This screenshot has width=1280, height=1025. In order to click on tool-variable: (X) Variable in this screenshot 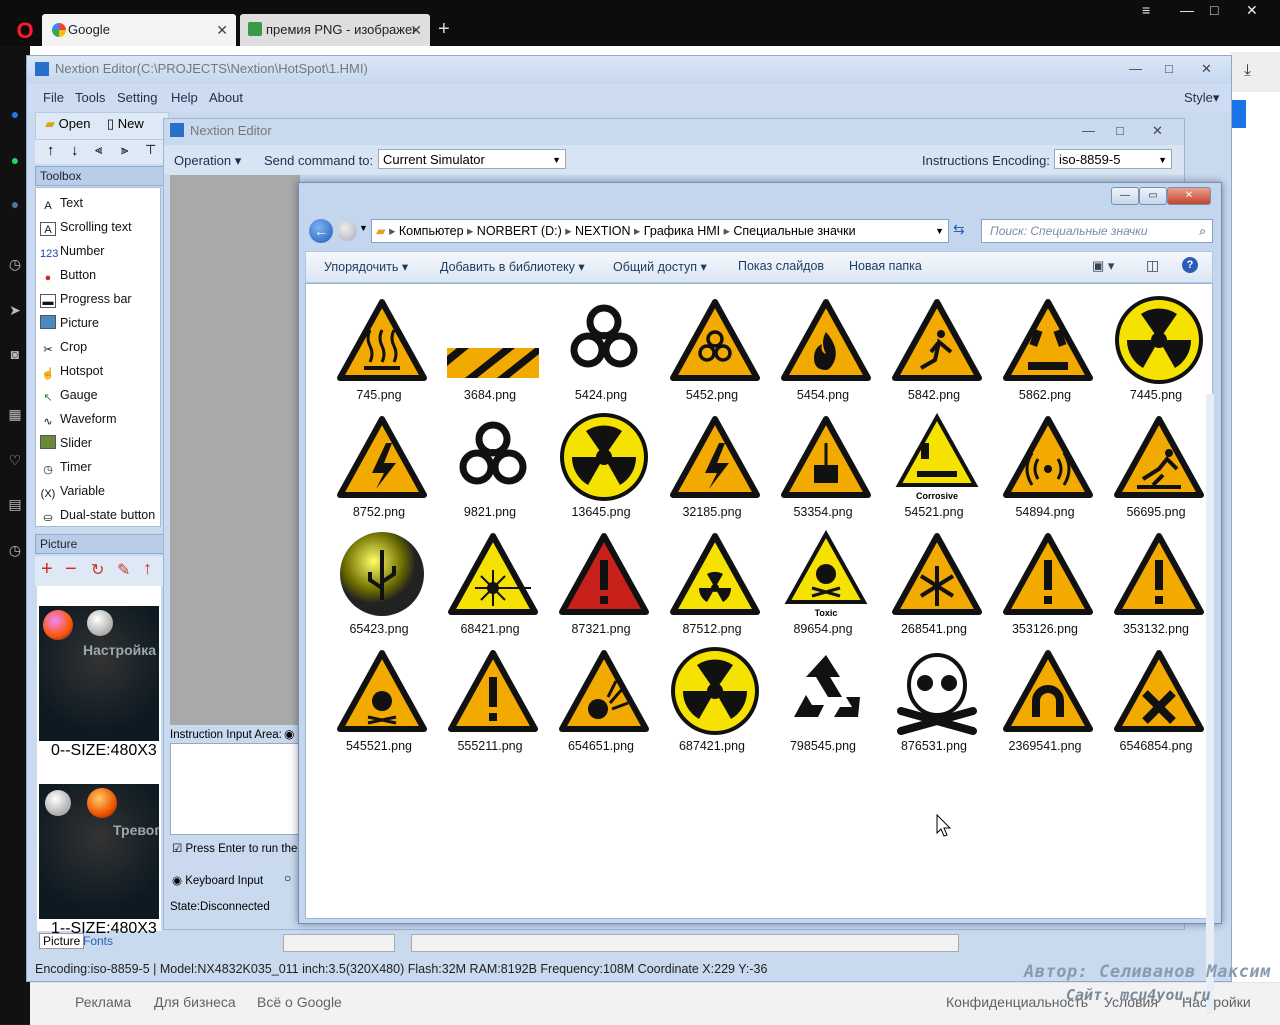, I will do `click(72, 491)`.